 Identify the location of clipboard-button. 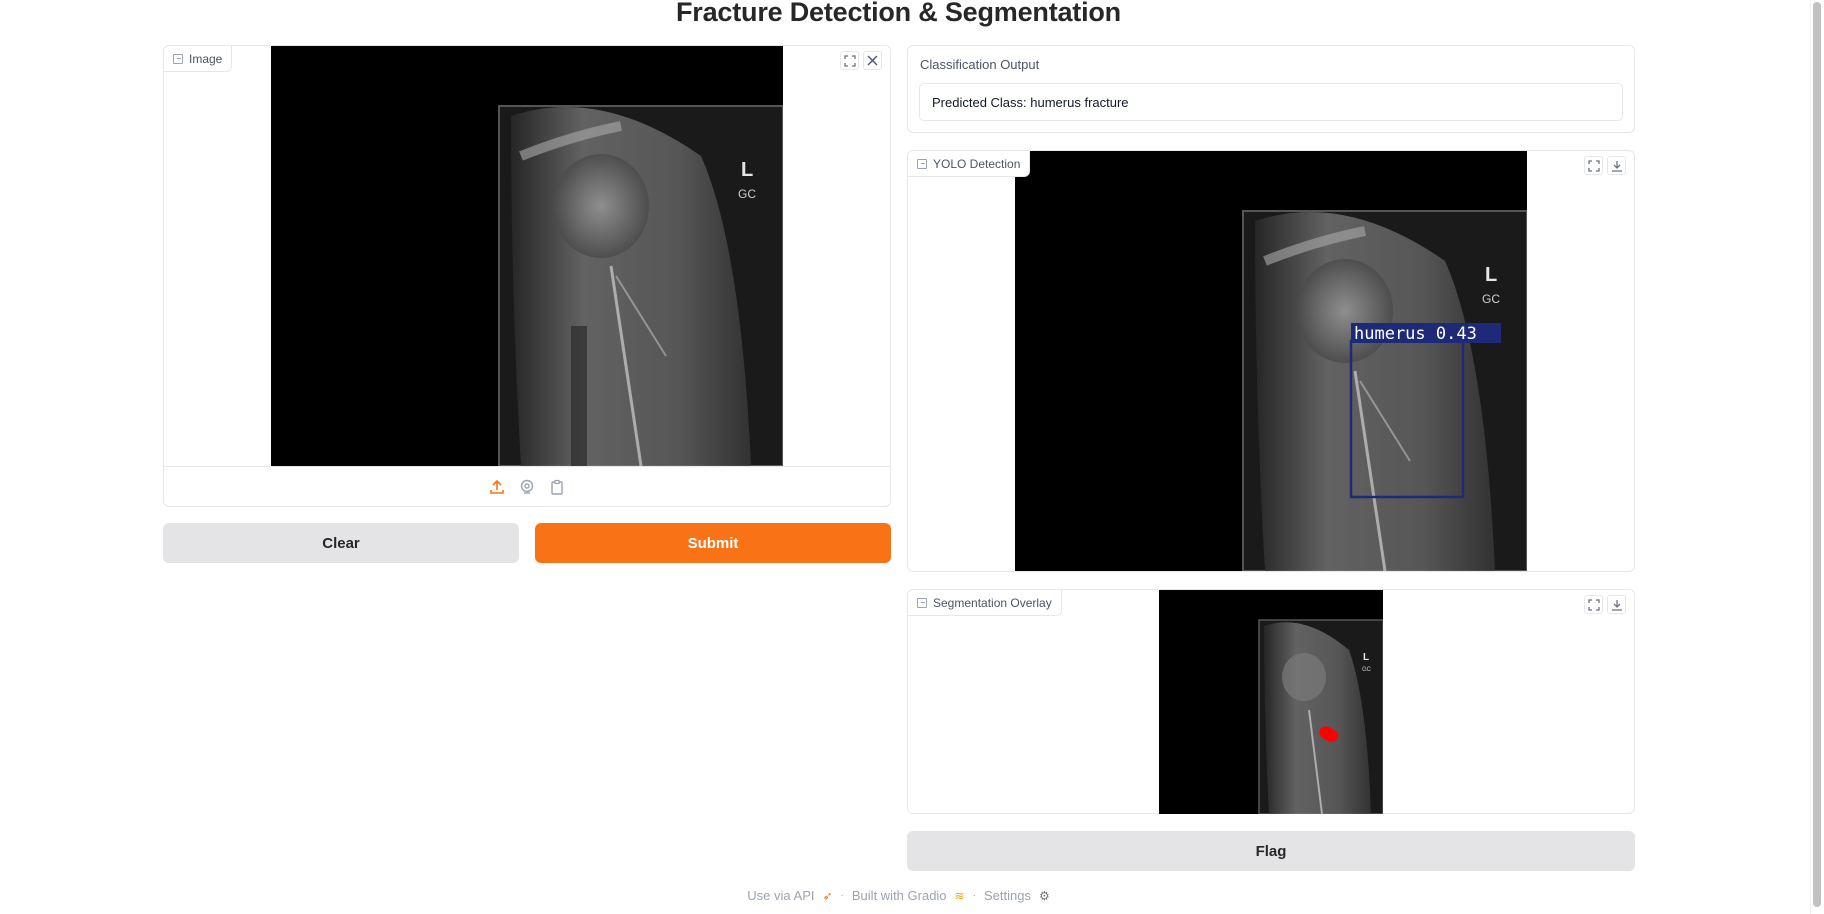
(557, 487).